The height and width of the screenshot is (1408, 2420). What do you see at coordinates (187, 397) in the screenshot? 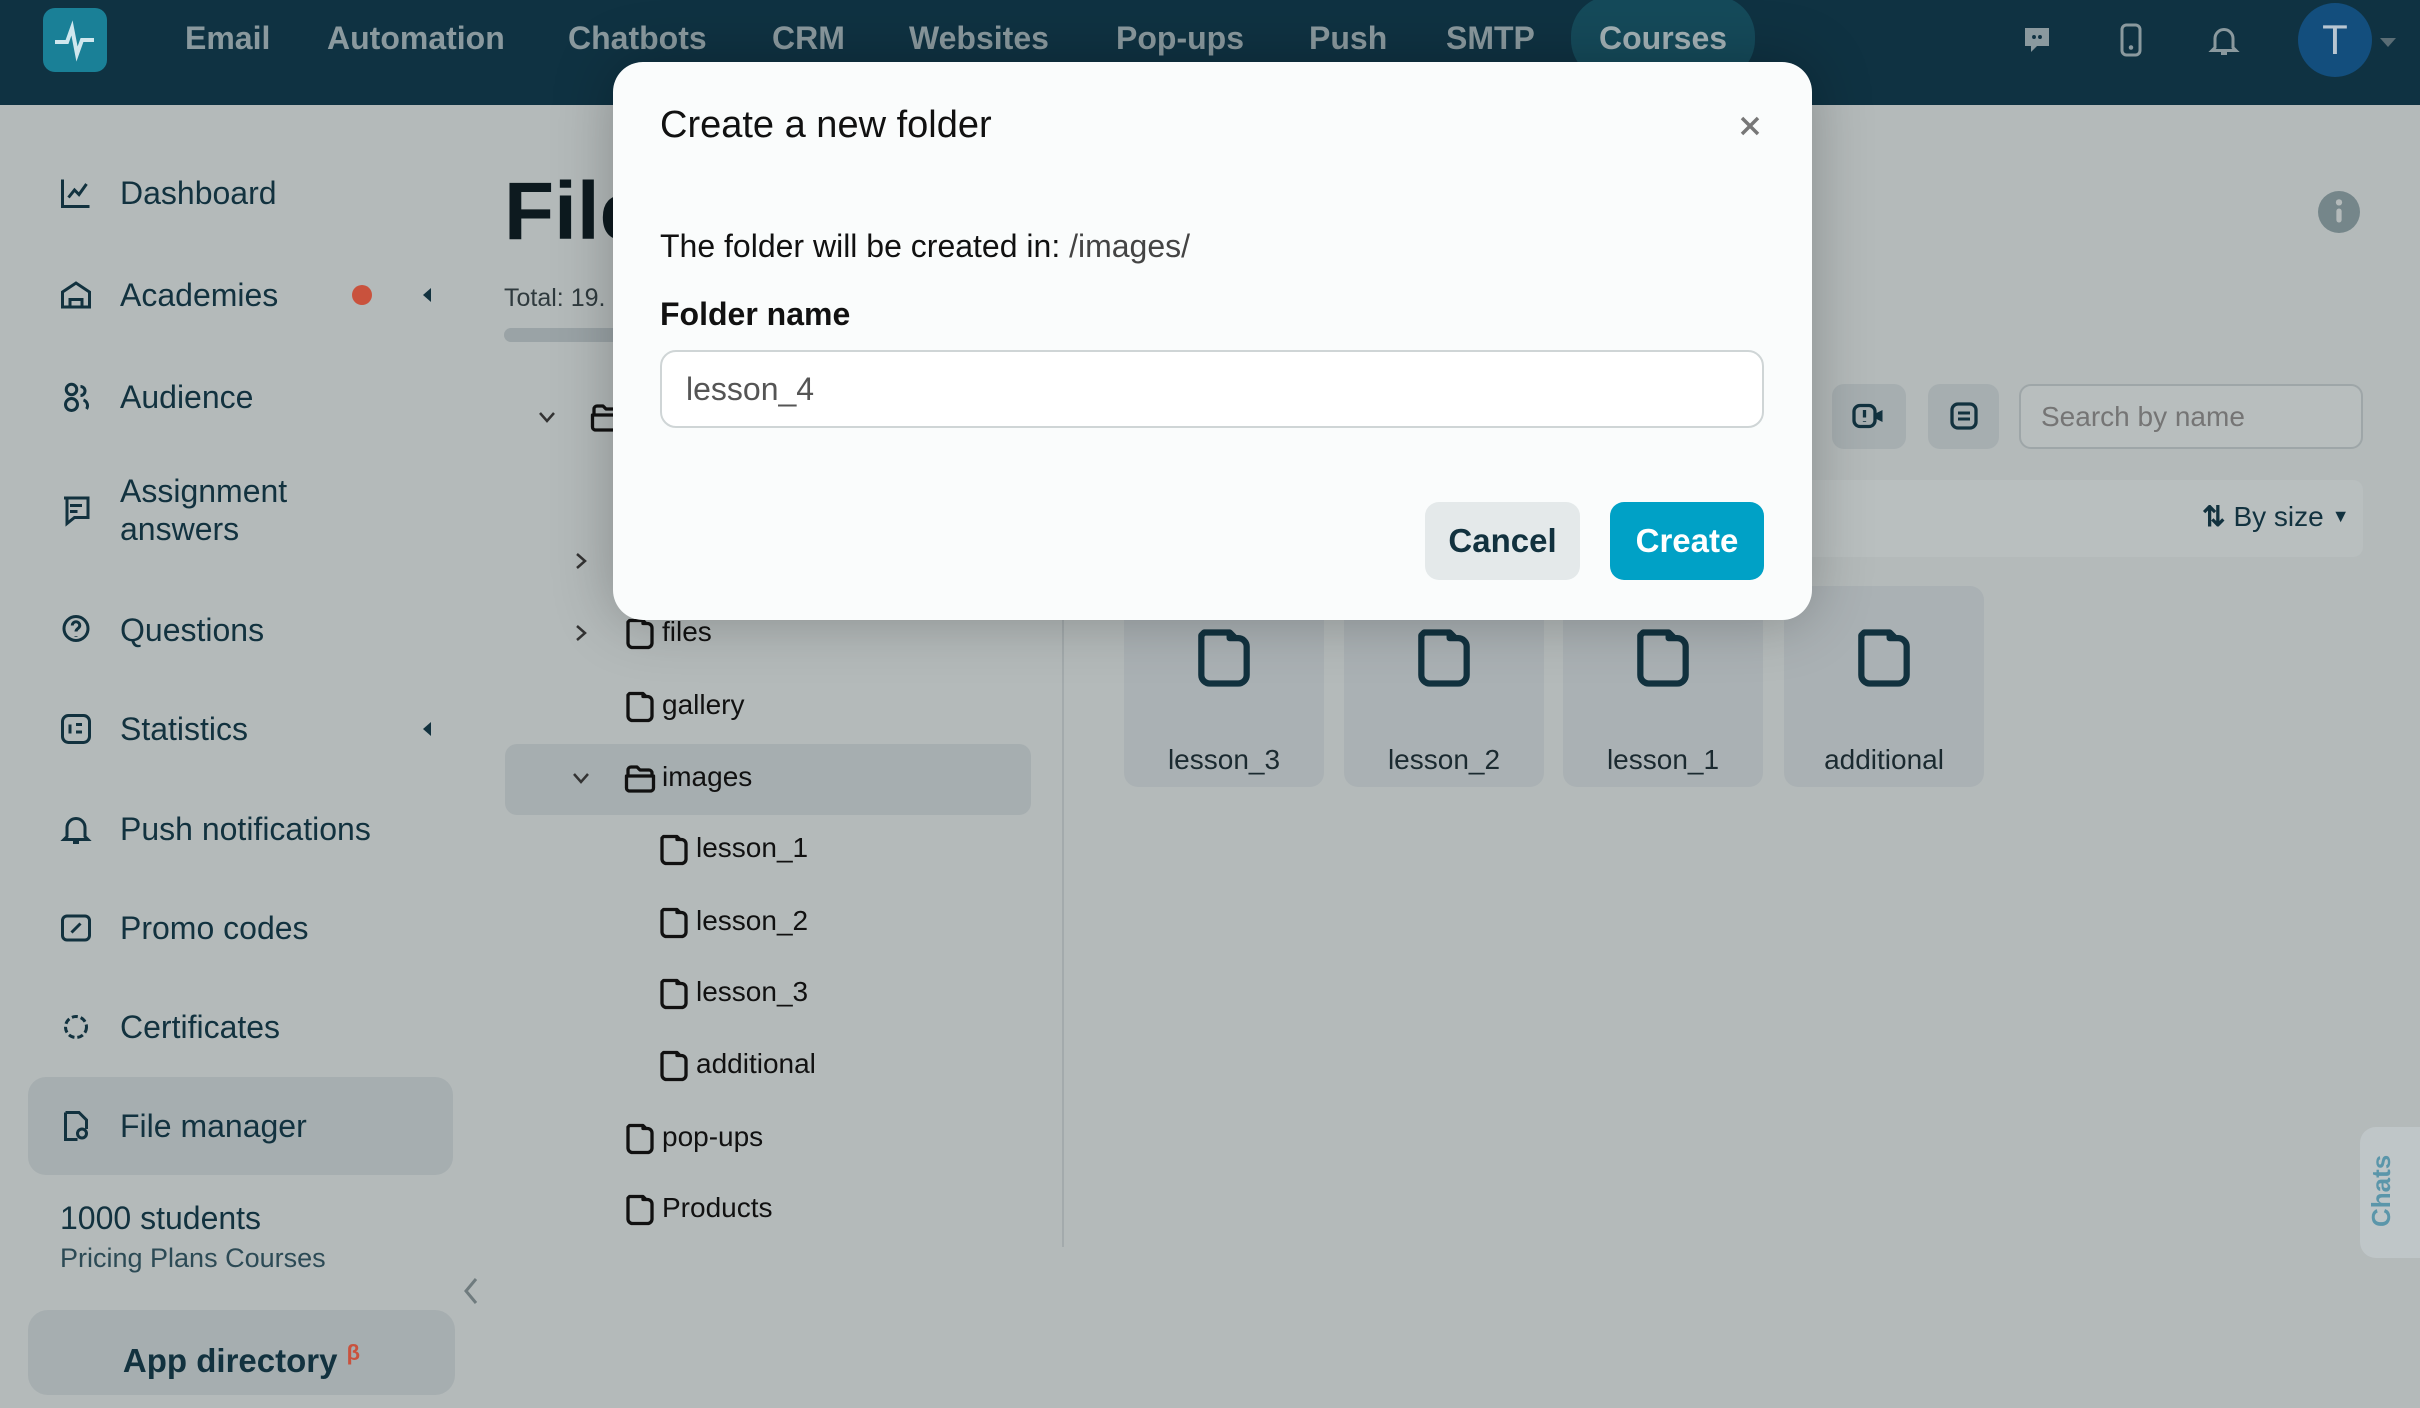
I see `sidebar-item-label: Audience` at bounding box center [187, 397].